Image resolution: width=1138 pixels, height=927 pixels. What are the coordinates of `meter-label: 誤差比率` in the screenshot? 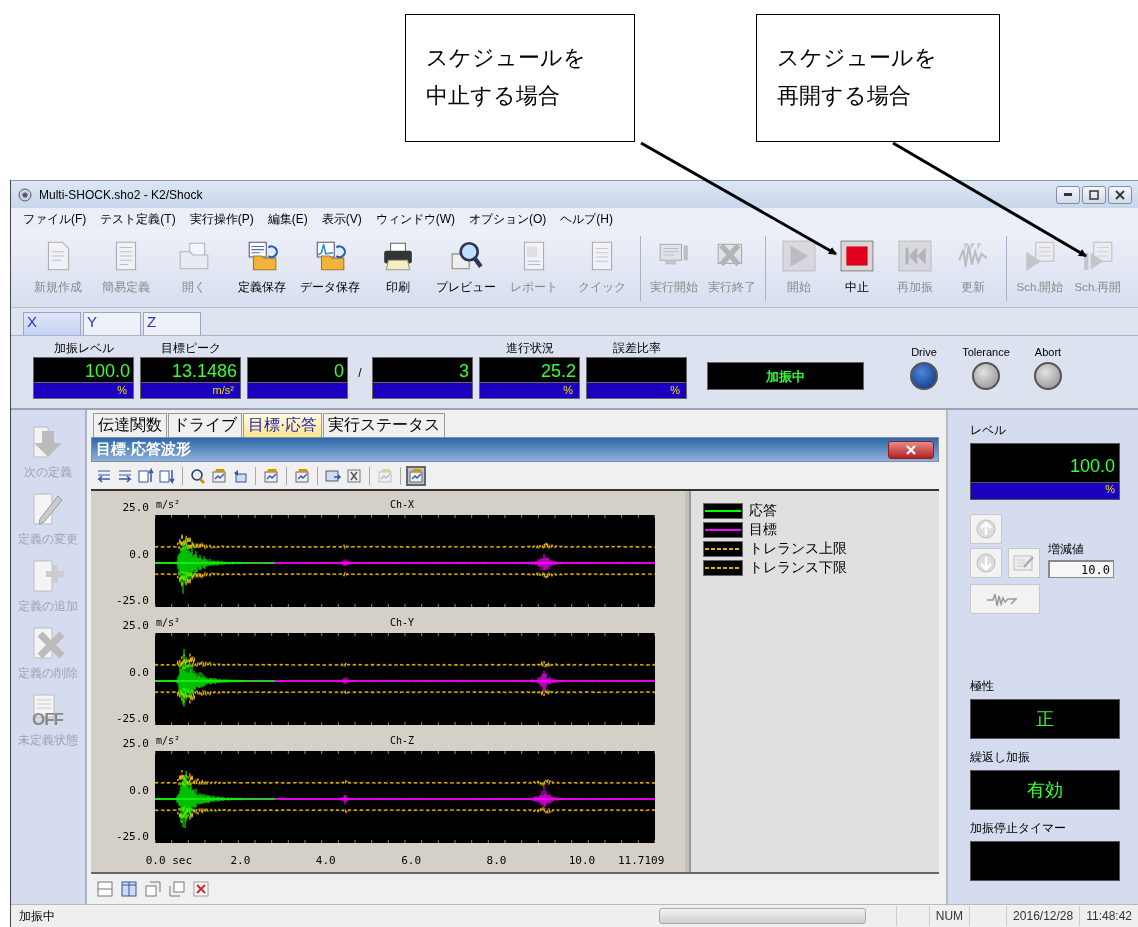 It's located at (636, 348).